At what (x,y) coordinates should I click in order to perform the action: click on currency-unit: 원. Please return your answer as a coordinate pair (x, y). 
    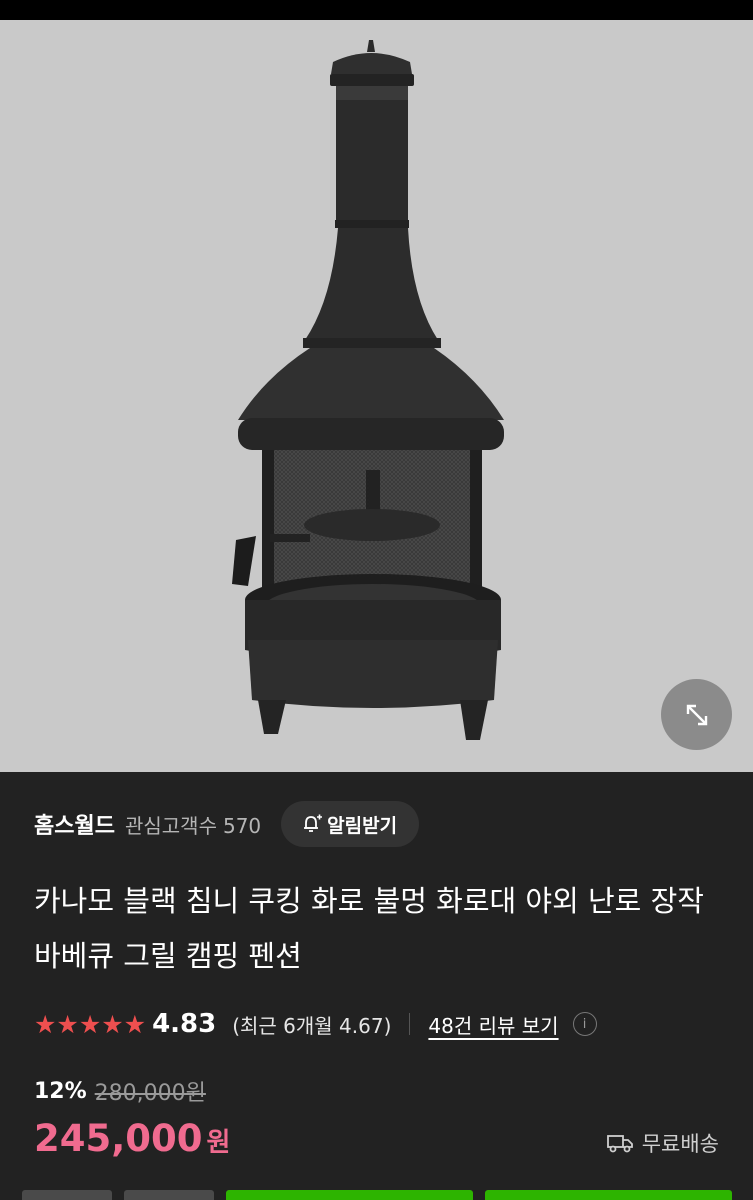
    Looking at the image, I should click on (218, 1143).